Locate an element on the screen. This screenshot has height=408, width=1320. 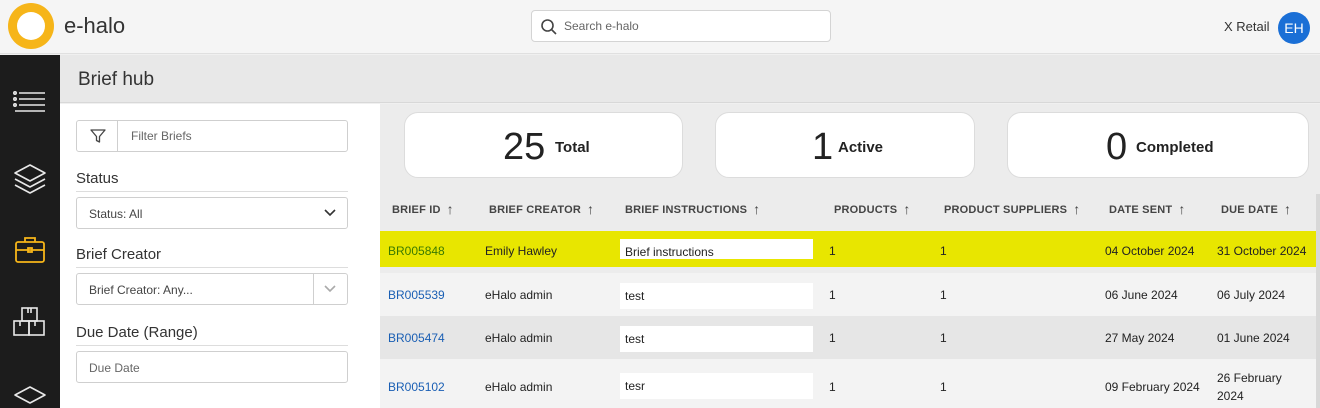
due-date-cell: 06 July 2024 is located at coordinates (1251, 295).